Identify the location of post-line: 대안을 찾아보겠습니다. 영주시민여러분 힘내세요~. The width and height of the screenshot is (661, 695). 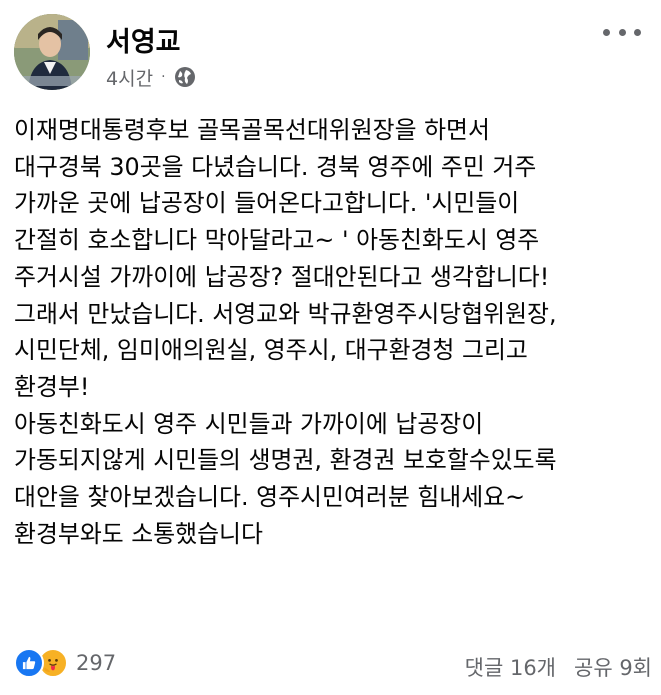
(270, 497).